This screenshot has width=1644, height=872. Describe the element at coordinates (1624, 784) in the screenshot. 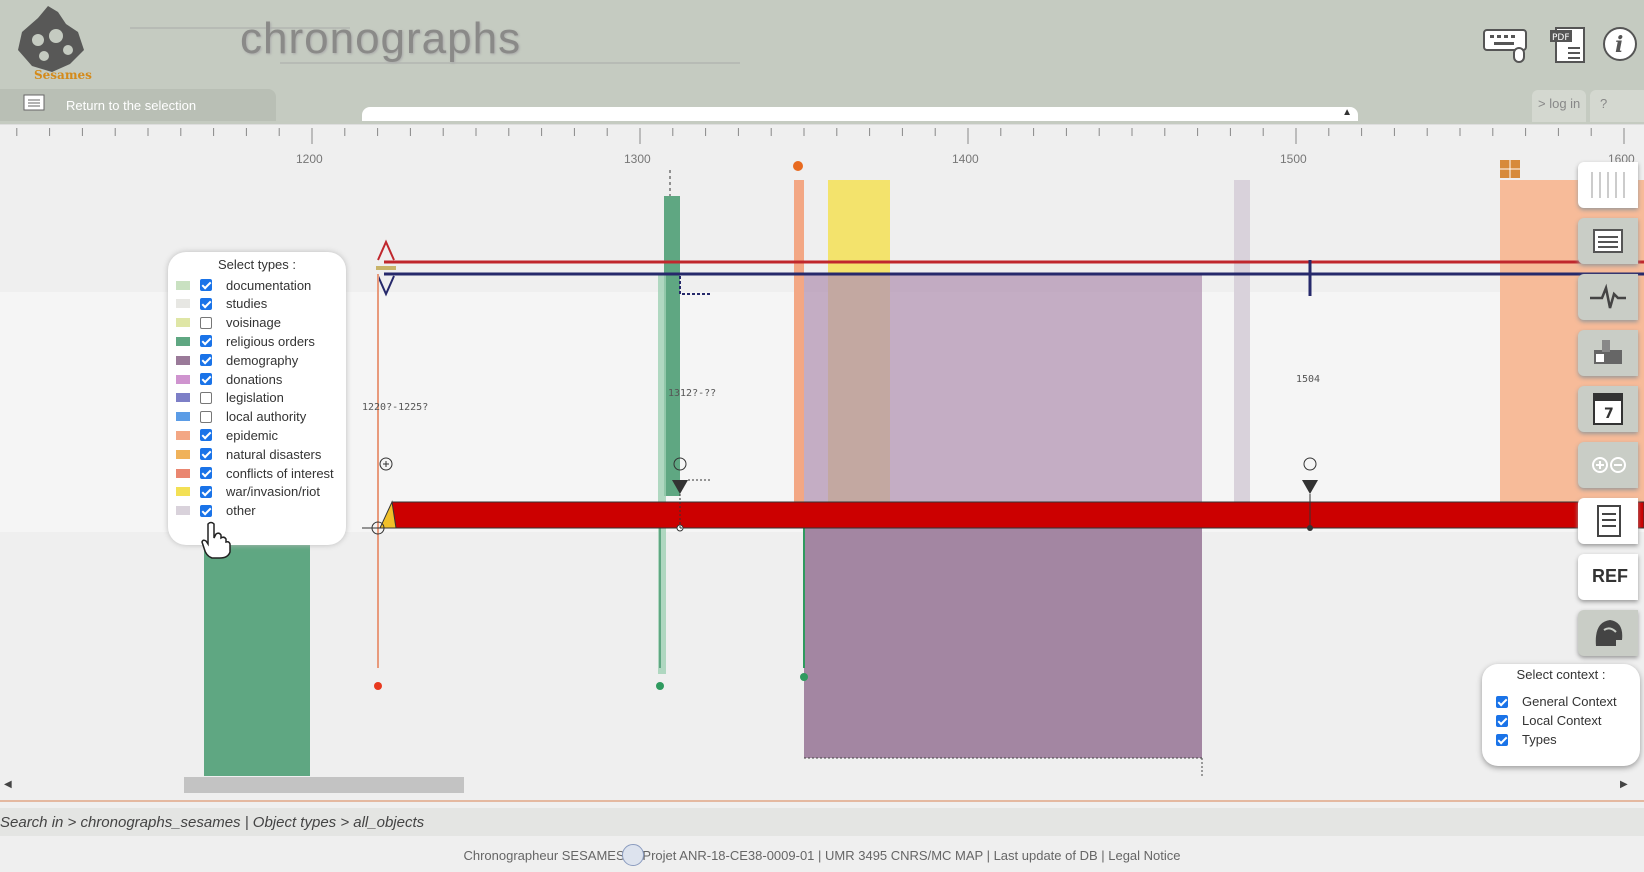

I see `scroll-right-arrow: ▶` at that location.